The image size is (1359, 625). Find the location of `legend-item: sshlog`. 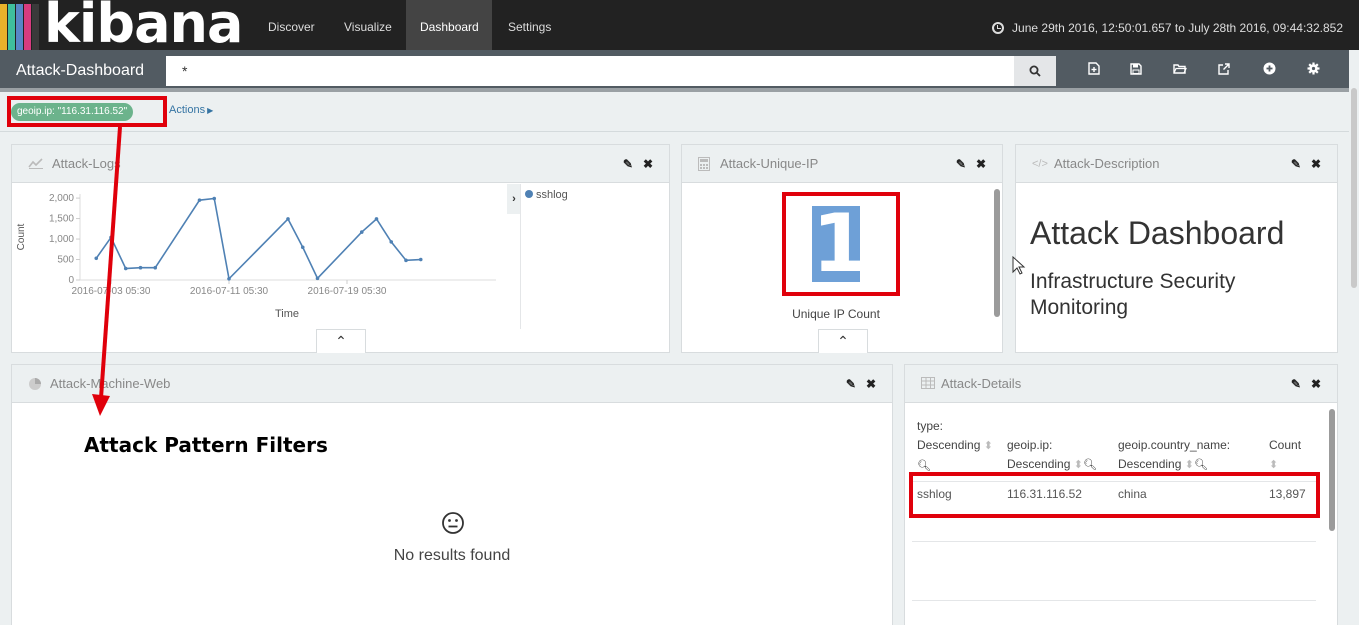

legend-item: sshlog is located at coordinates (546, 195).